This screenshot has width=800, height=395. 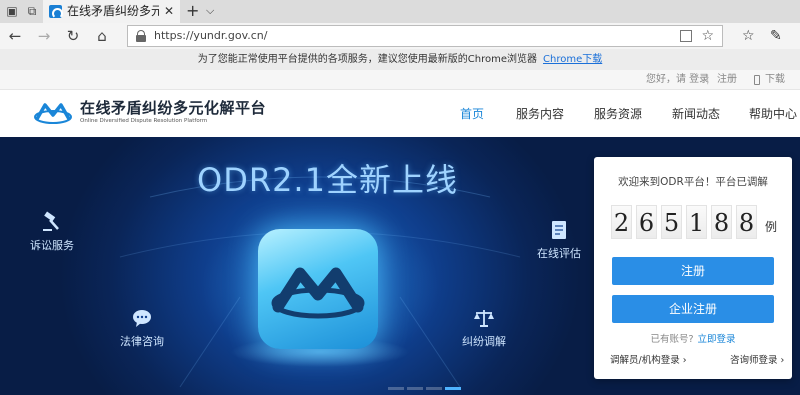 I want to click on feature-litigation: 诉讼服务, so click(x=52, y=232).